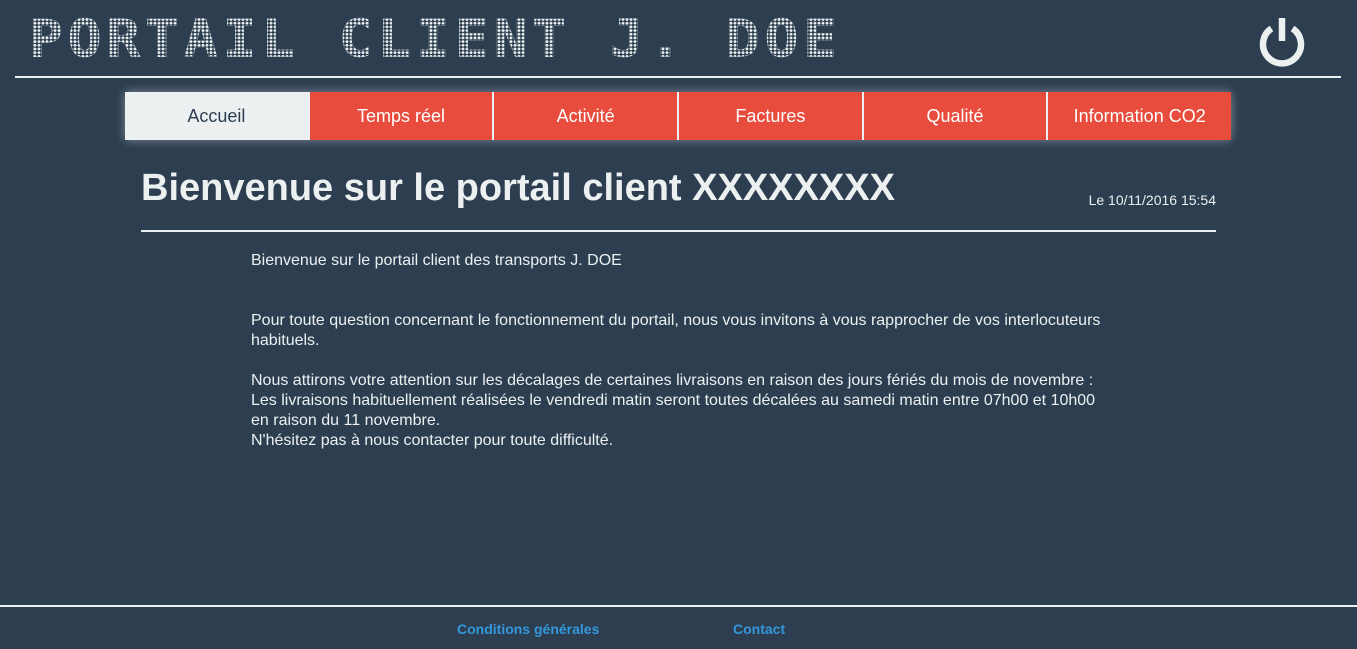  Describe the element at coordinates (518, 188) in the screenshot. I see `page-title: Bienvenue sur le portail client XXXXXXXX` at that location.